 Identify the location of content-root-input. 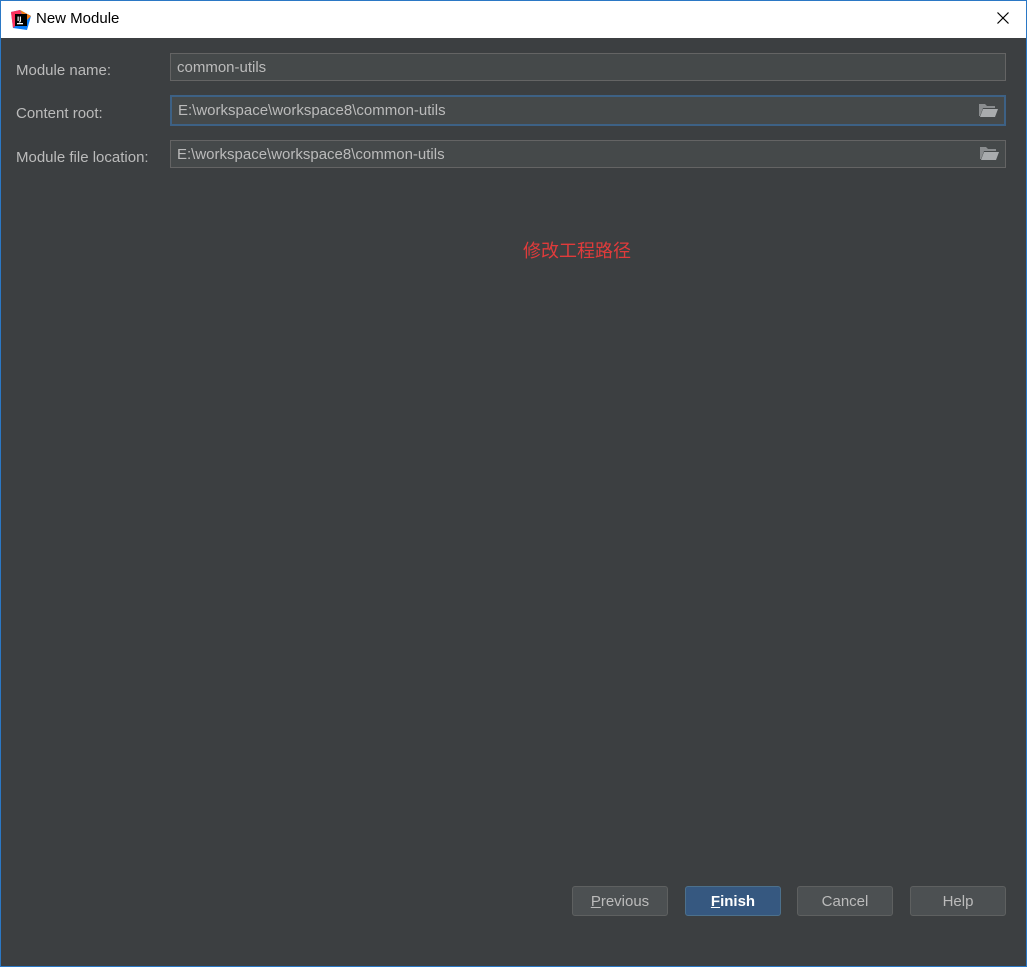
(567, 110).